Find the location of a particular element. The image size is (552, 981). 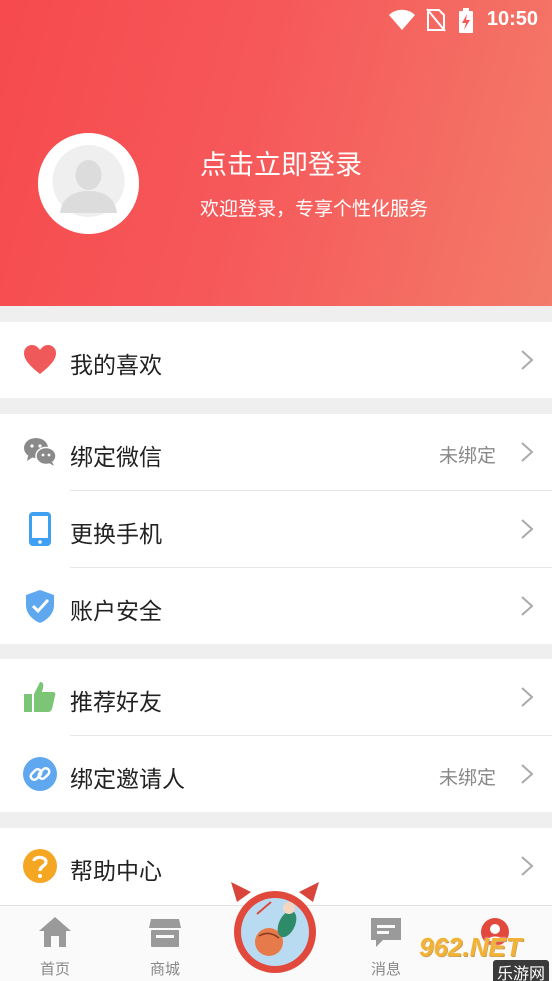

tab-label: 首页 is located at coordinates (54, 969).